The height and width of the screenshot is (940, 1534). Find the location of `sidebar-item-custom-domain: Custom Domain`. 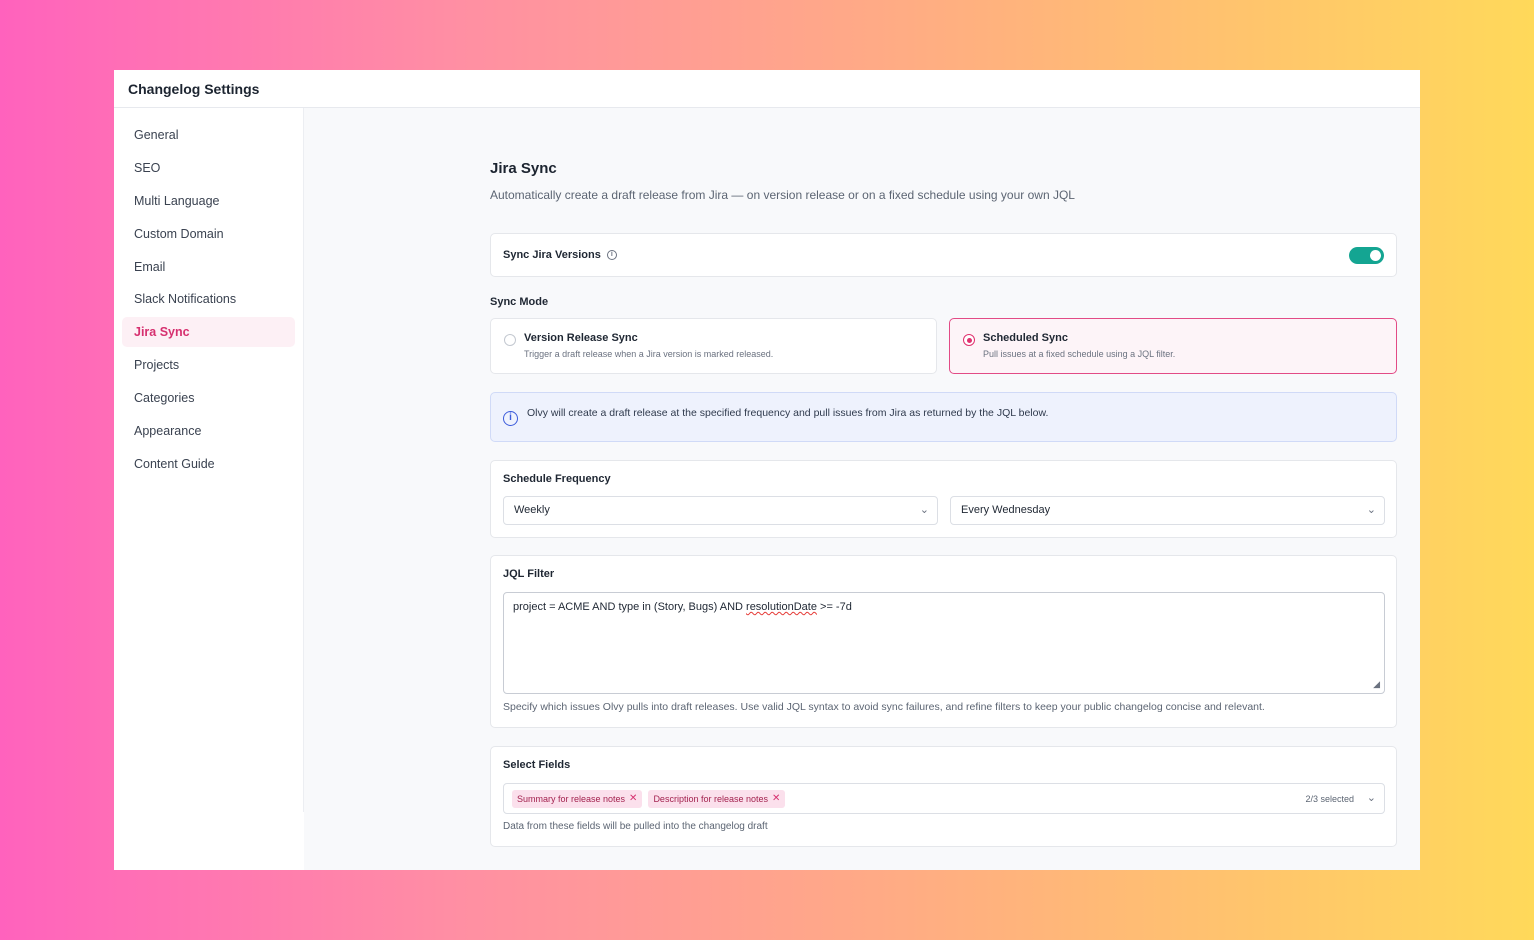

sidebar-item-custom-domain: Custom Domain is located at coordinates (208, 234).